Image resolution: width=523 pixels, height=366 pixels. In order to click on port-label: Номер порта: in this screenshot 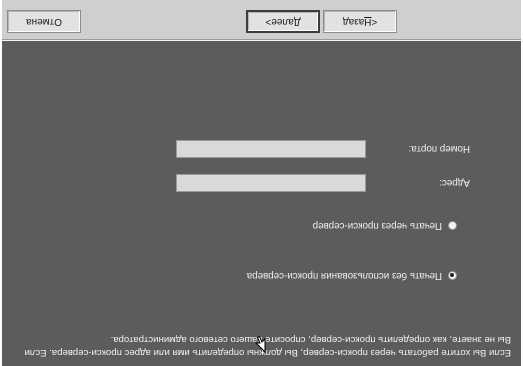, I will do `click(439, 148)`.